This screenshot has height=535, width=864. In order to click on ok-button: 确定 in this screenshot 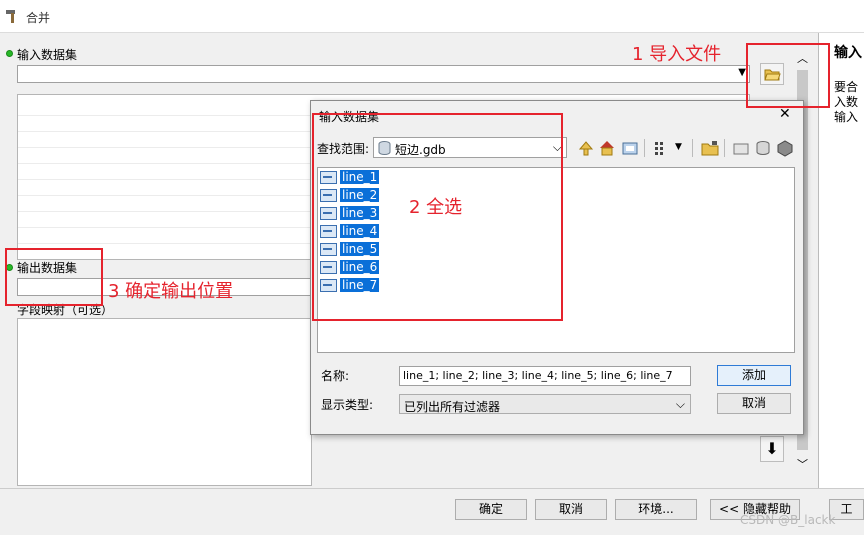, I will do `click(491, 509)`.